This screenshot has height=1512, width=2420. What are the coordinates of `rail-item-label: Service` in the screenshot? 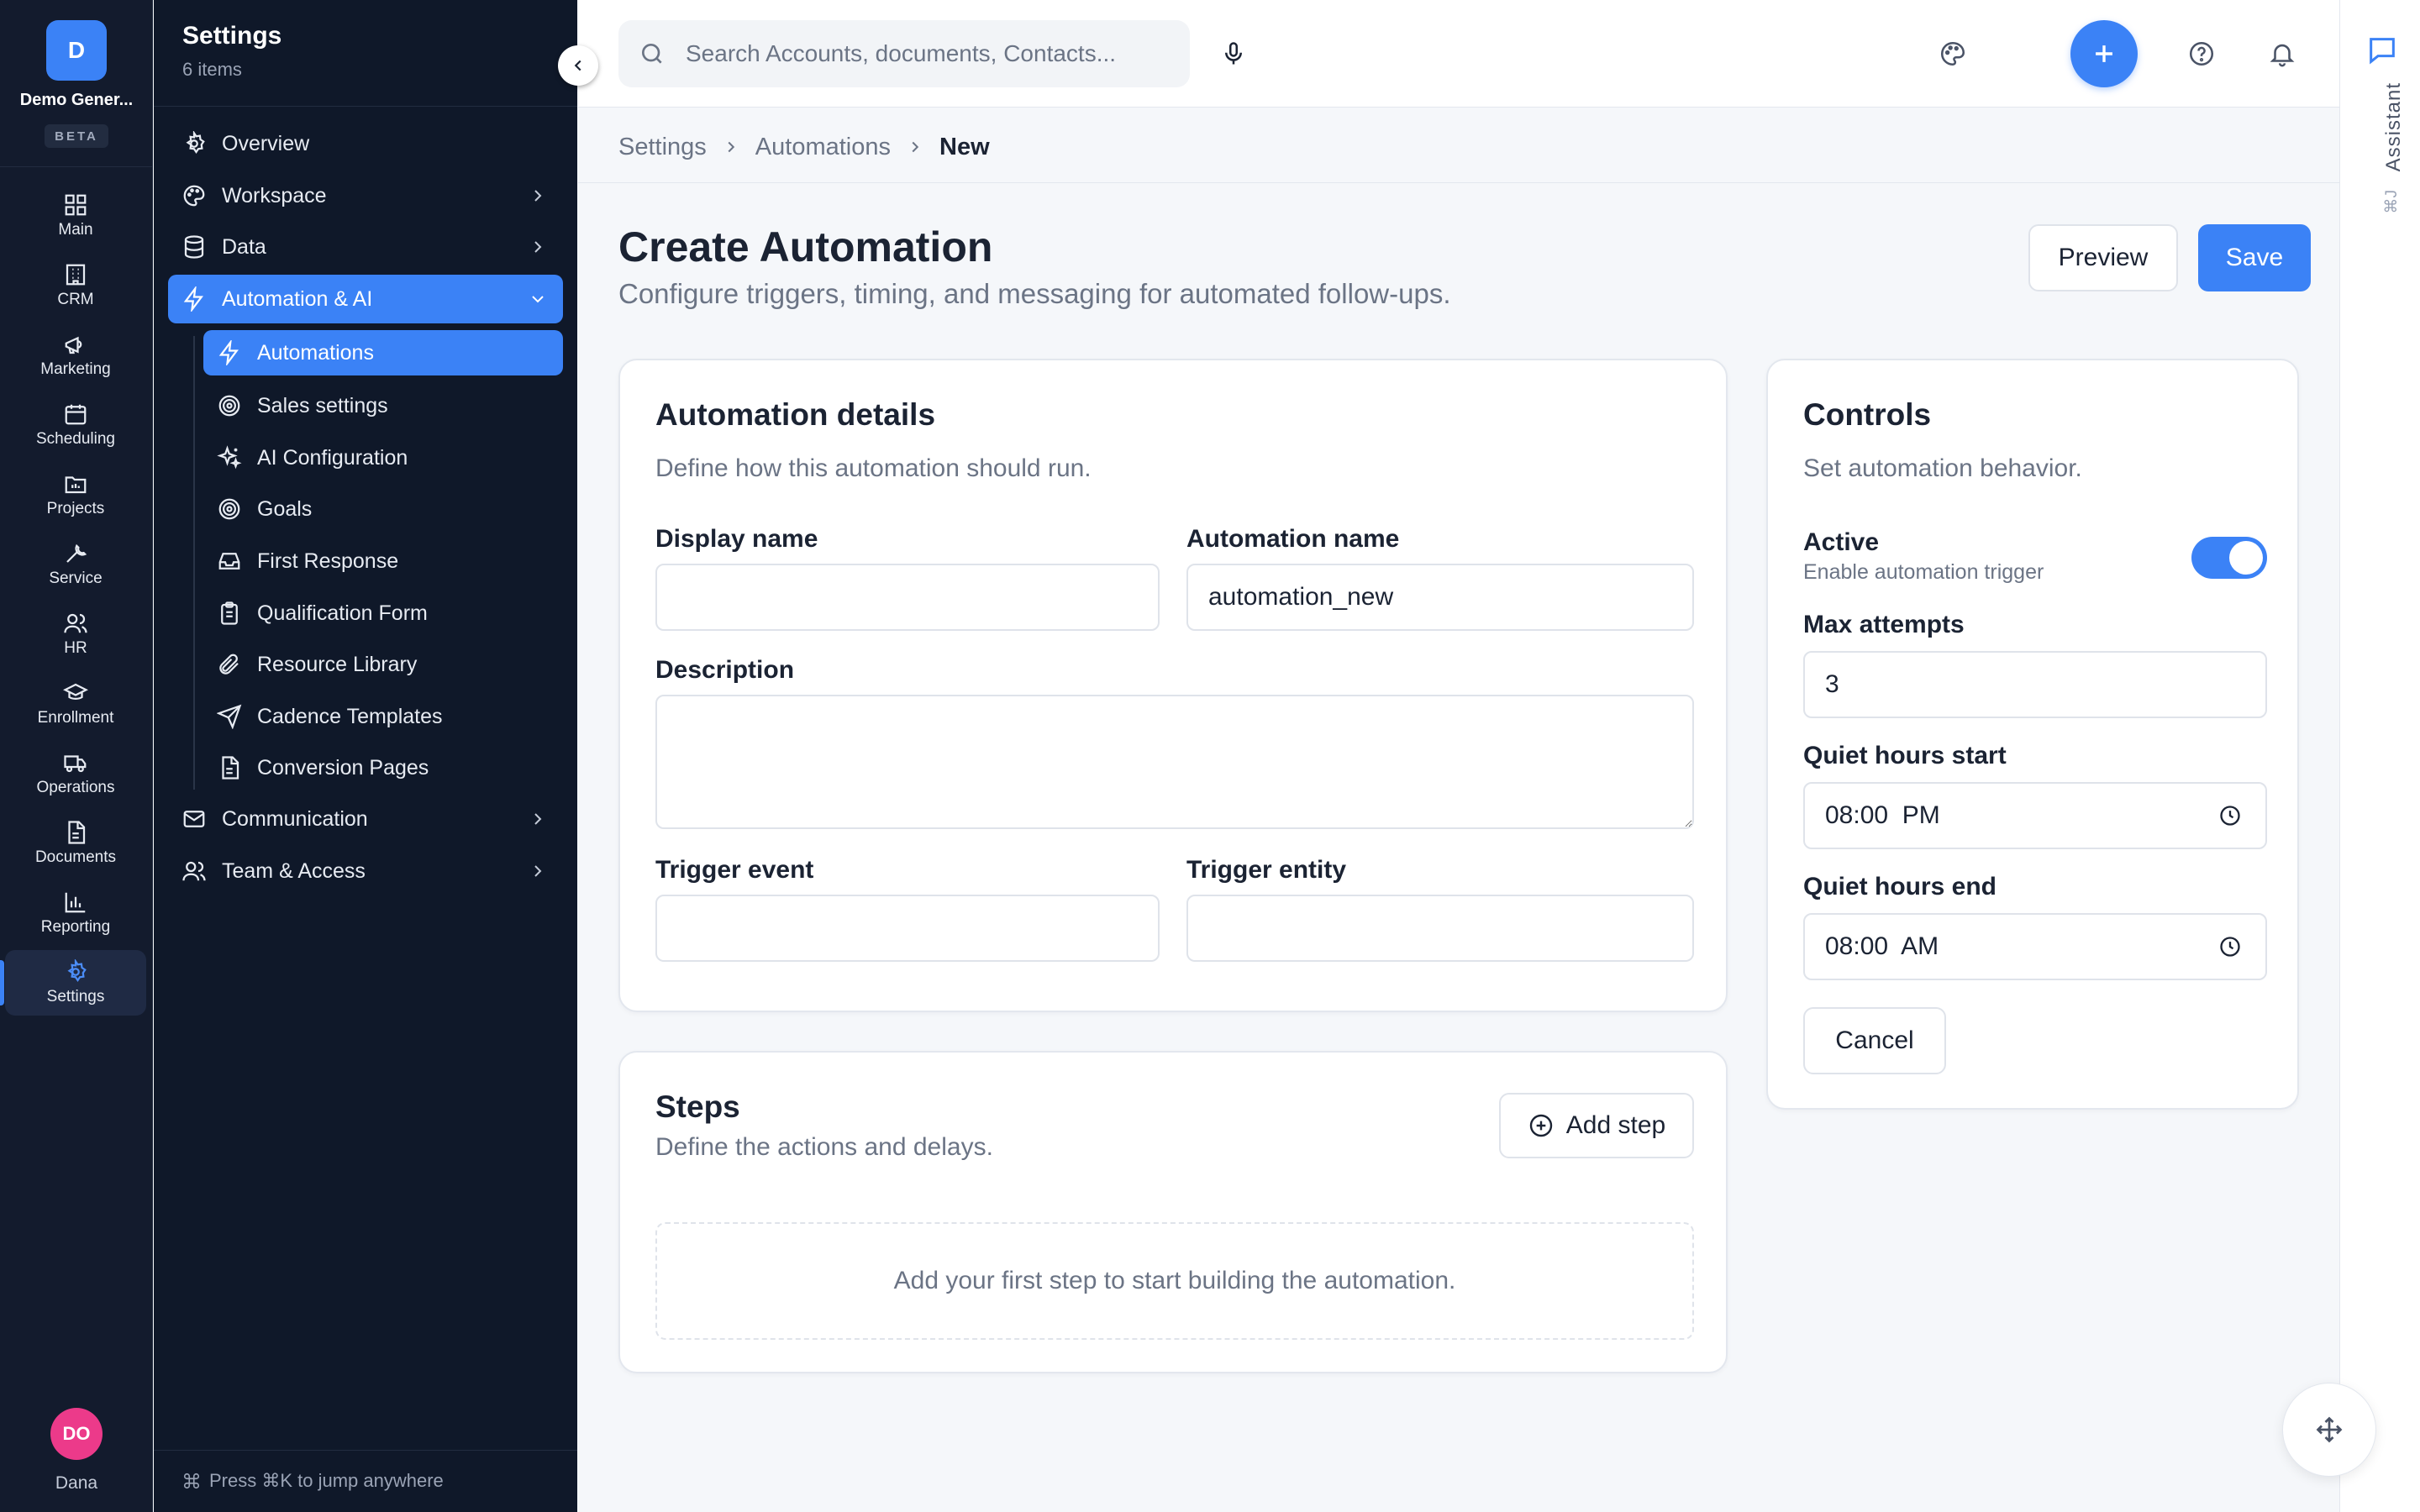 It's located at (76, 578).